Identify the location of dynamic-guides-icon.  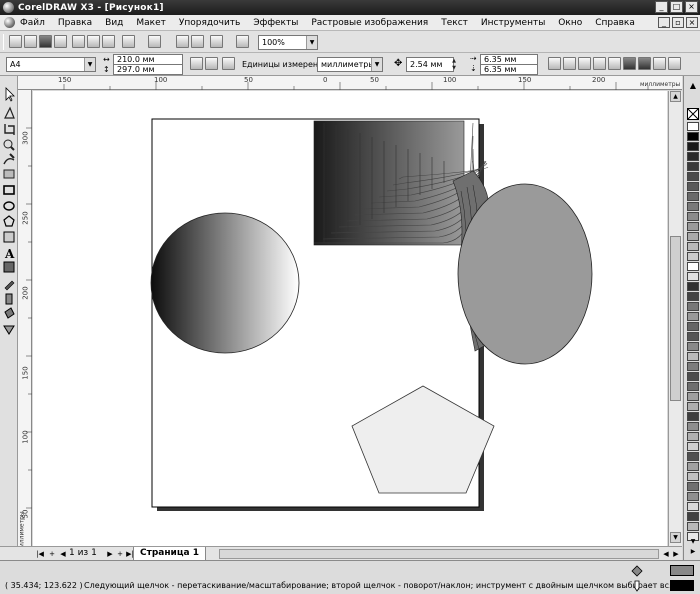
(614, 63).